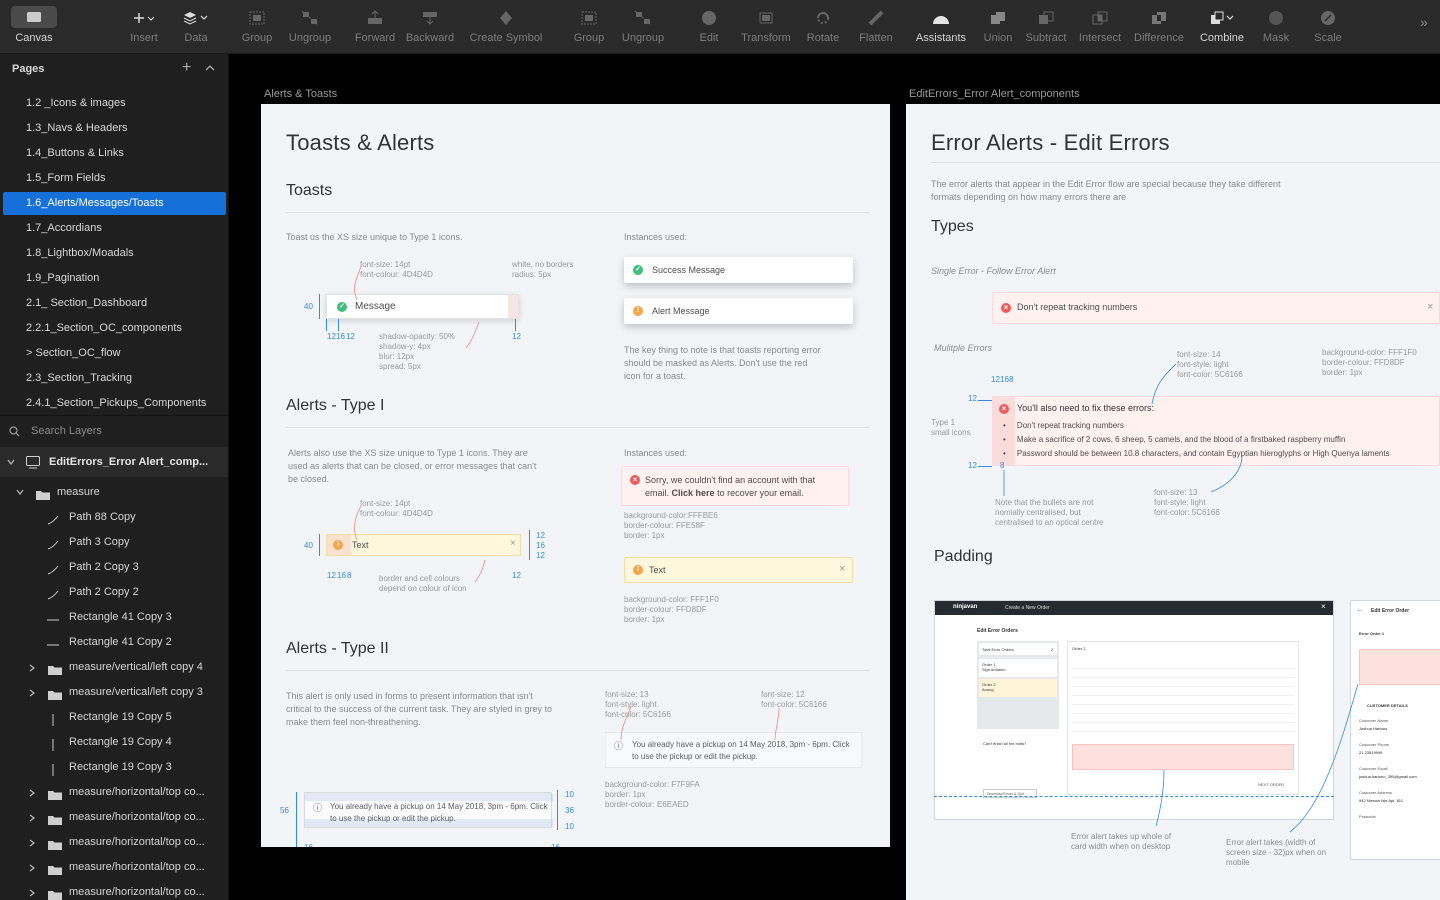 The width and height of the screenshot is (1440, 900). I want to click on layer-row: Rectangle 19 Copy 3, so click(114, 767).